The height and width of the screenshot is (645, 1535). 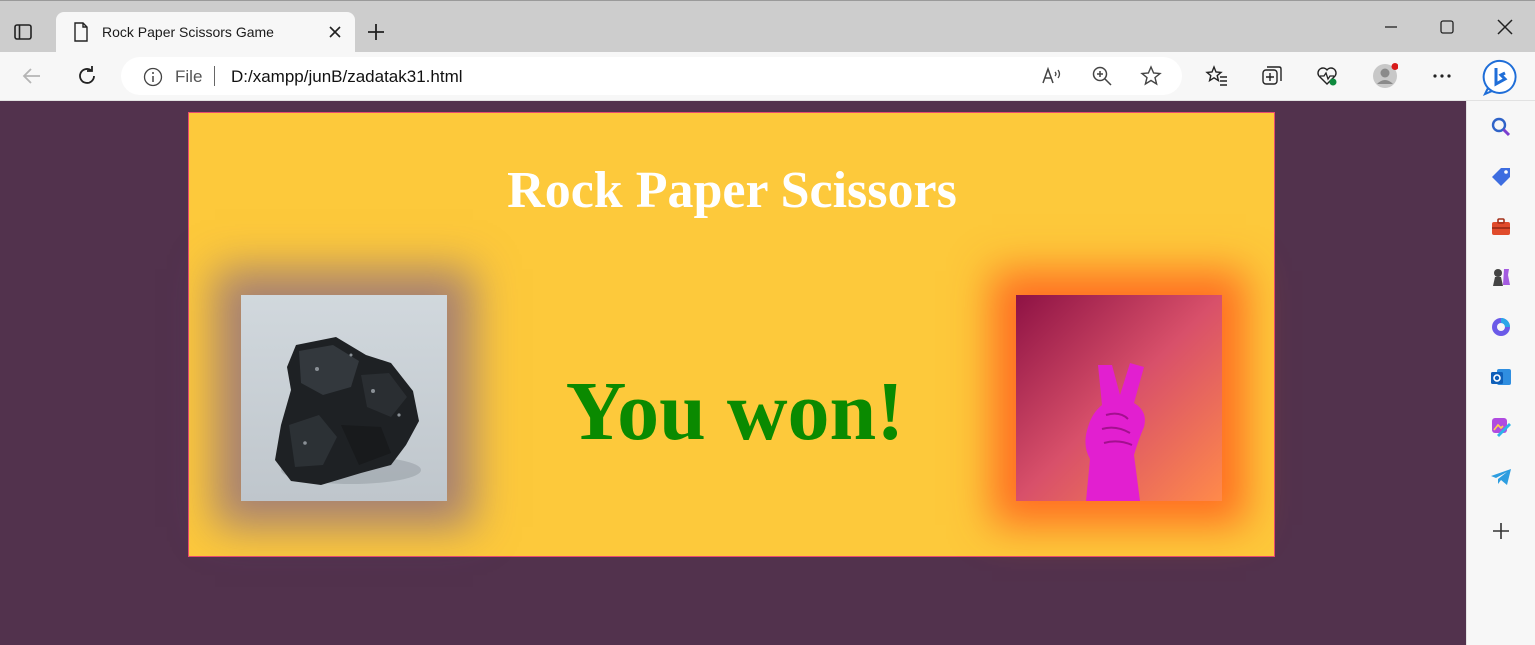 I want to click on search-icon, so click(x=1501, y=127).